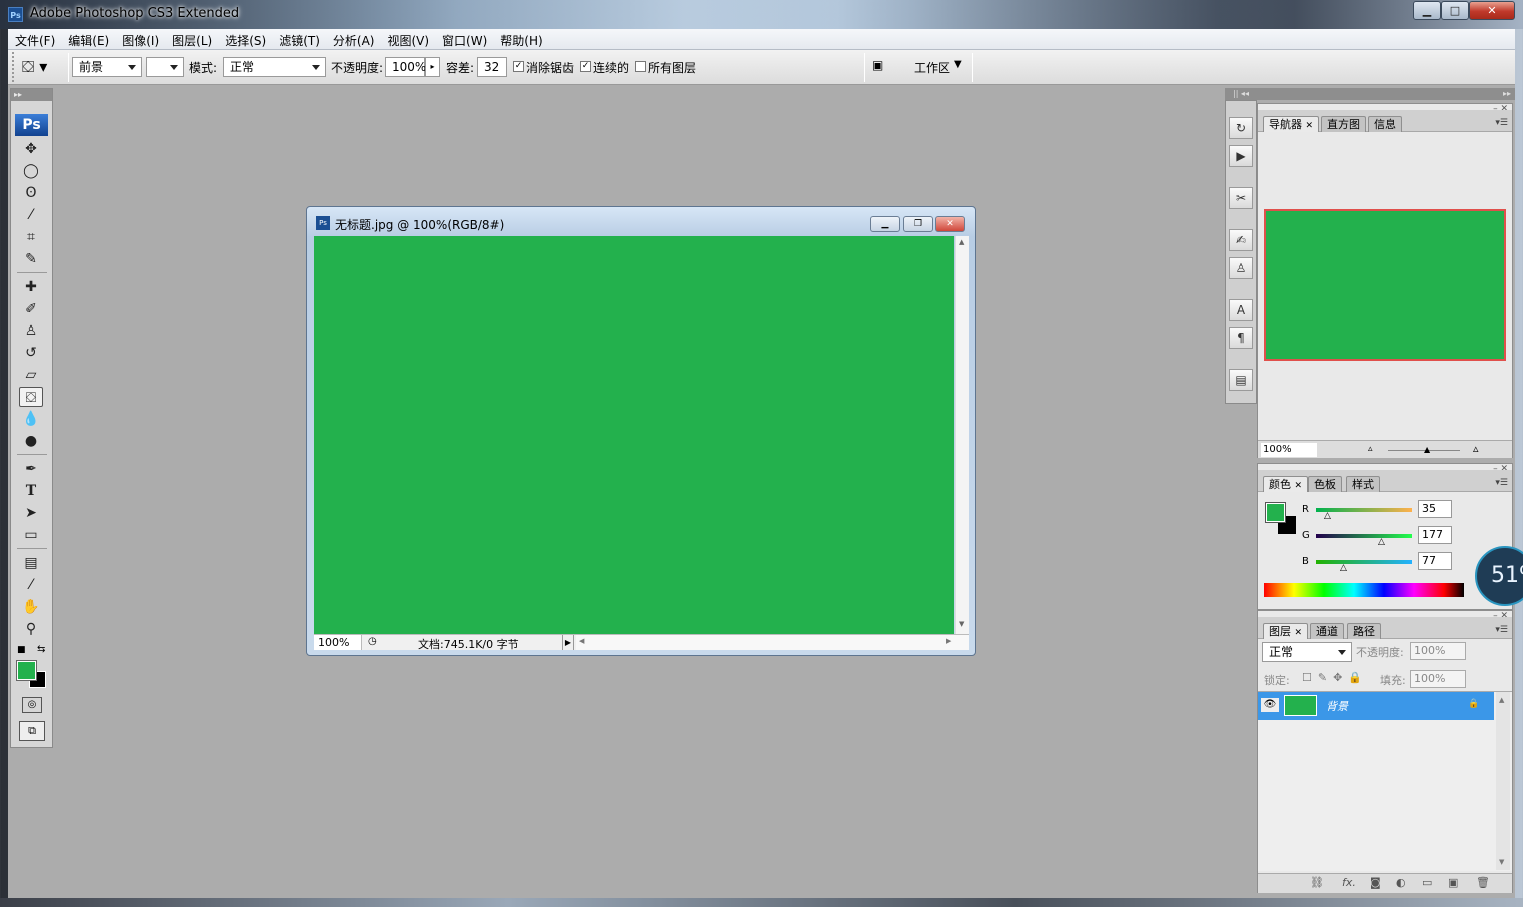 This screenshot has width=1523, height=907. Describe the element at coordinates (1401, 882) in the screenshot. I see `adjustment-layer-icon: ◐` at that location.